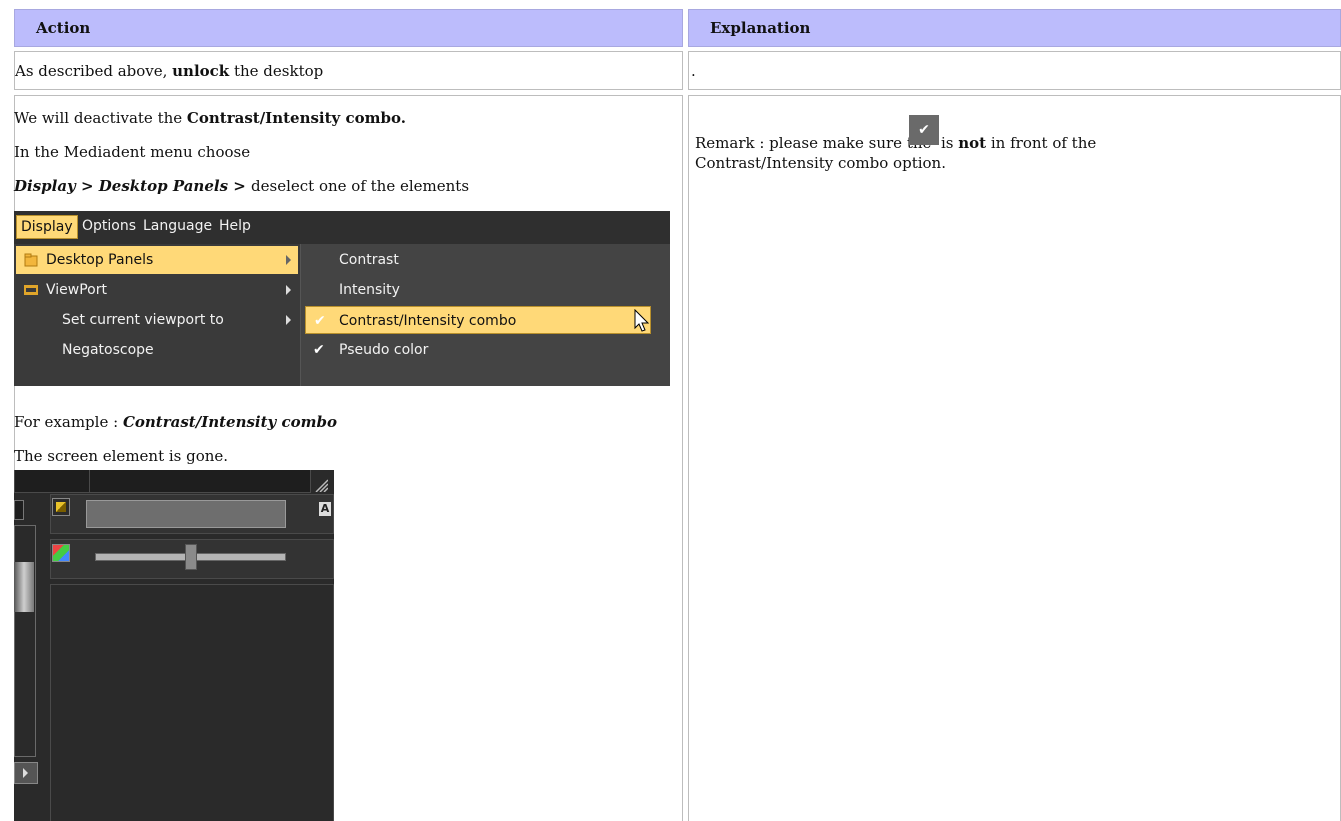 The height and width of the screenshot is (821, 1341). I want to click on menu-language: Language, so click(178, 226).